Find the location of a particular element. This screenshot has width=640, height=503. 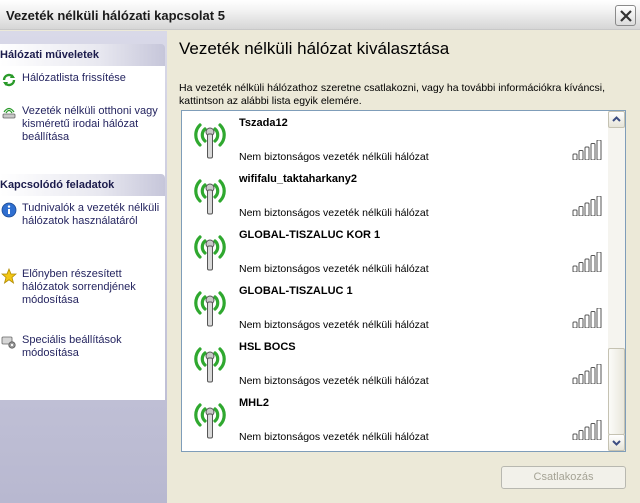

title-bar: Vezeték nélküli hálózati kapcsolat 5 is located at coordinates (320, 15).